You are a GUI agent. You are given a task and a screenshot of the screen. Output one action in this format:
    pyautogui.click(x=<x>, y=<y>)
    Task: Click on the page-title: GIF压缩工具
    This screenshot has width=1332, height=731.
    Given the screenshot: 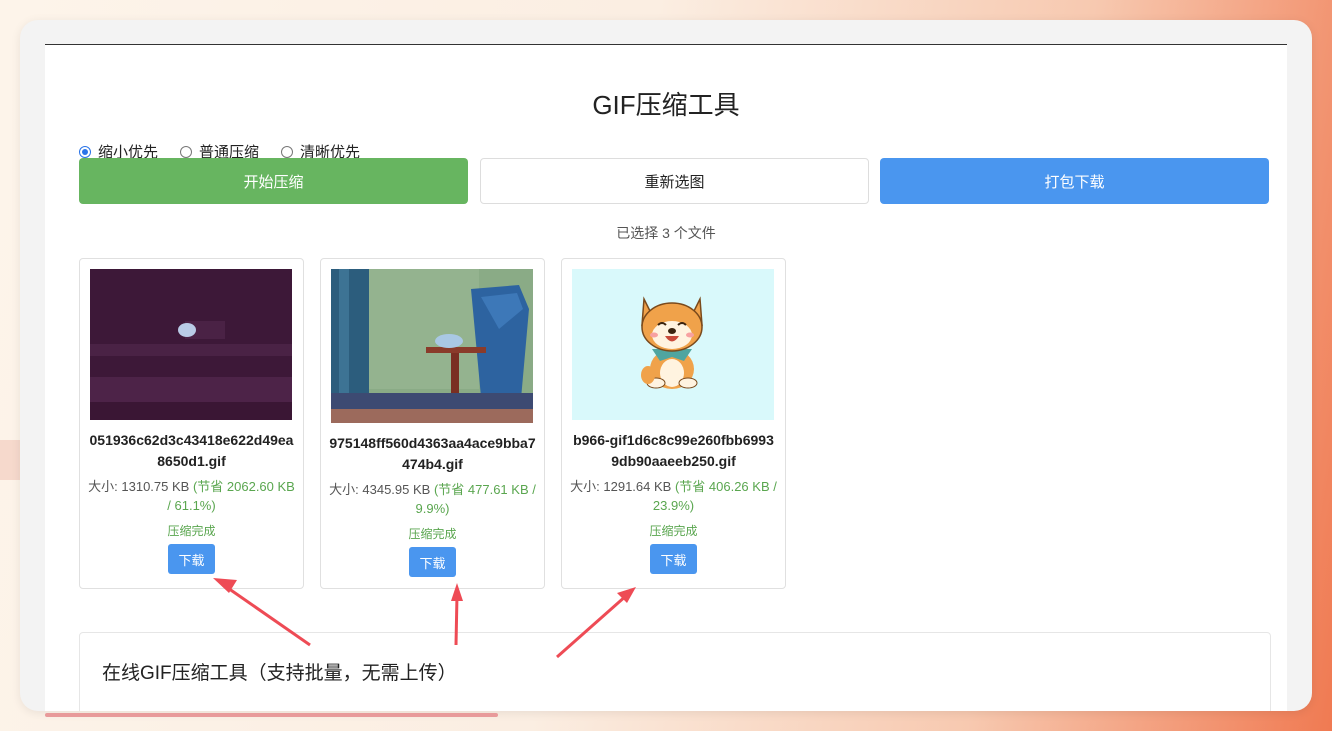 What is the action you would take?
    pyautogui.click(x=666, y=105)
    